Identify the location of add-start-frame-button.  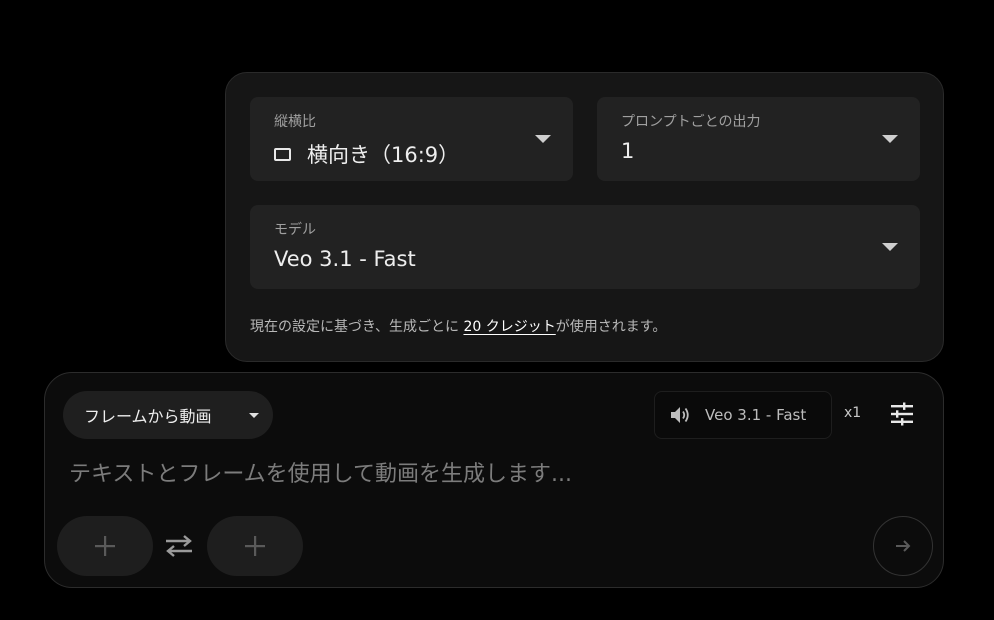
(105, 546).